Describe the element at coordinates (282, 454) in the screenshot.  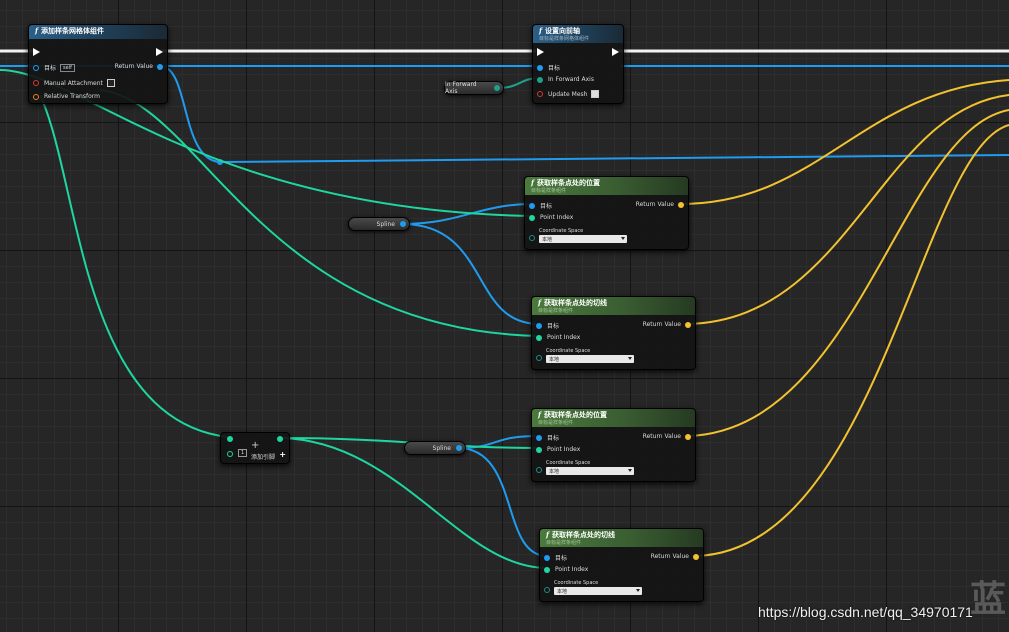
I see `add-pin-icon: +` at that location.